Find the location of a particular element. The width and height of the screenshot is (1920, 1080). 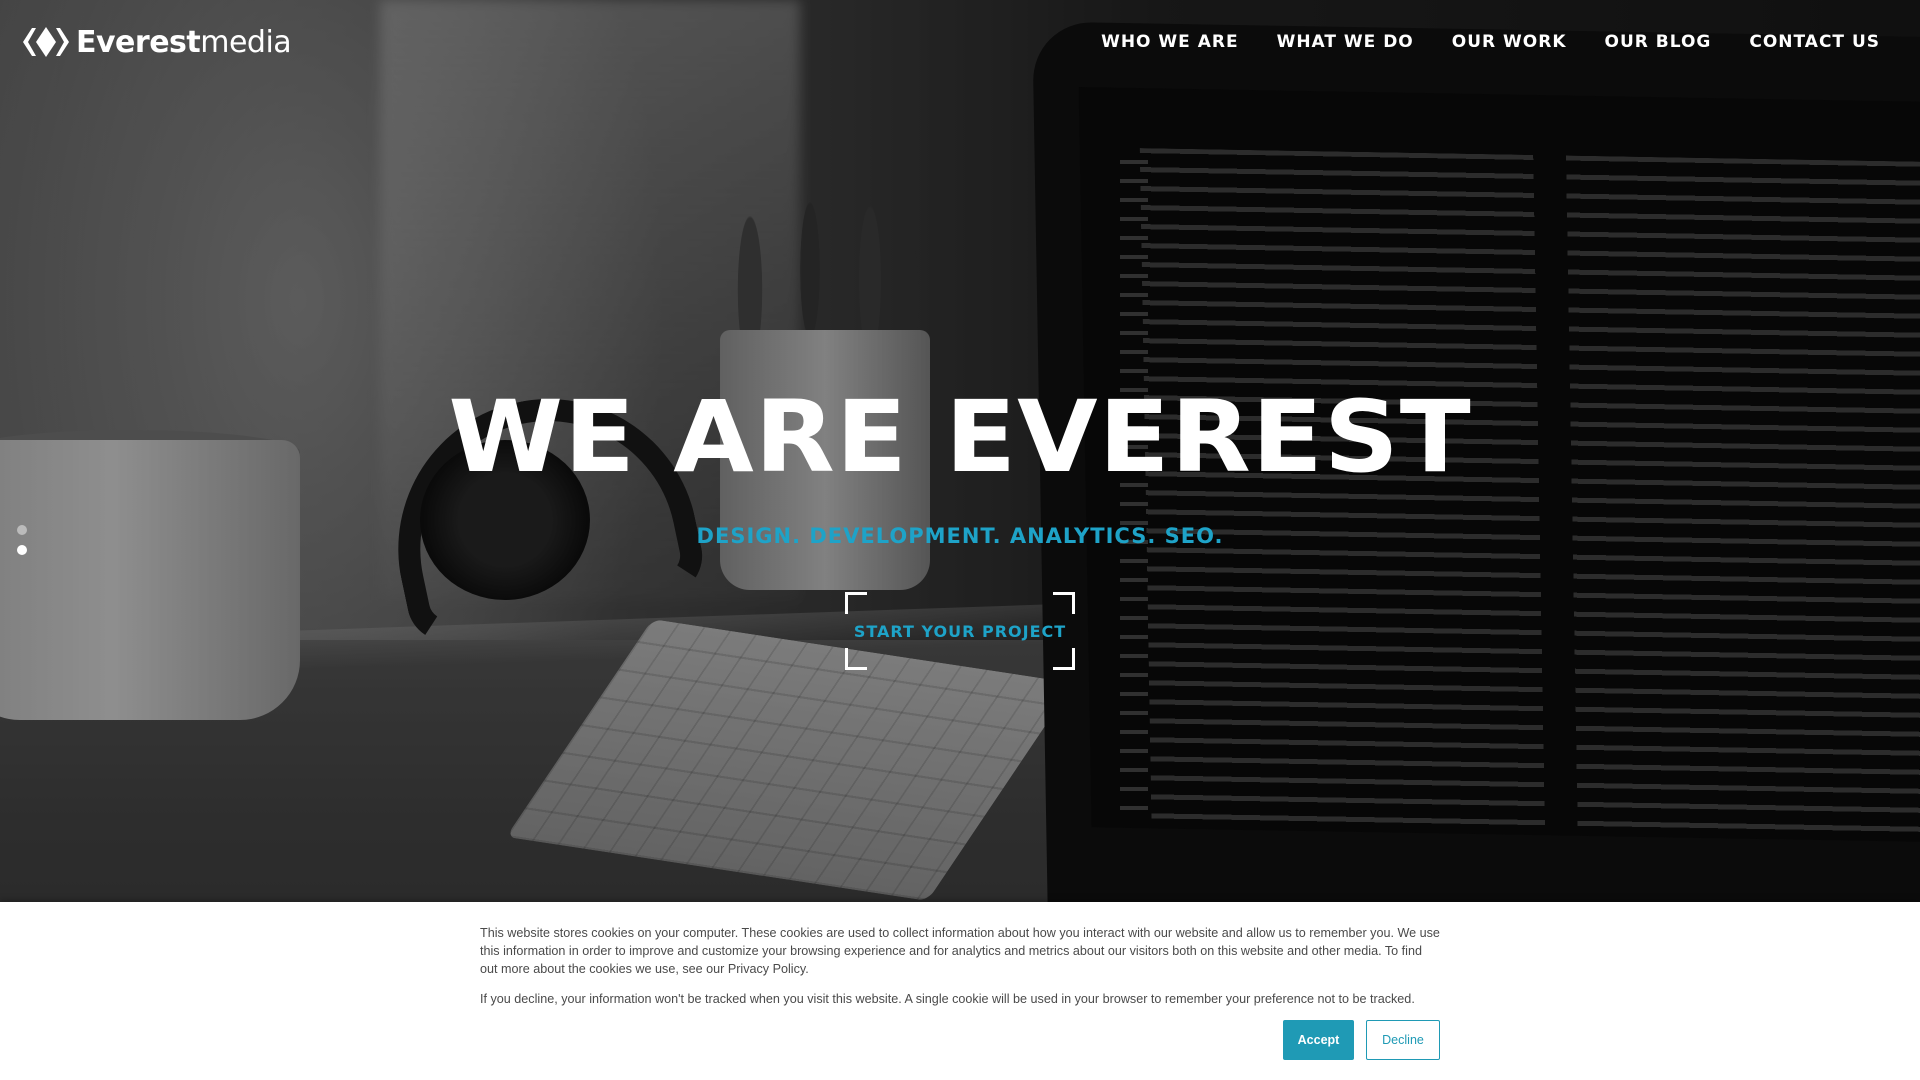

site-logo: Everestmedia is located at coordinates (157, 42).